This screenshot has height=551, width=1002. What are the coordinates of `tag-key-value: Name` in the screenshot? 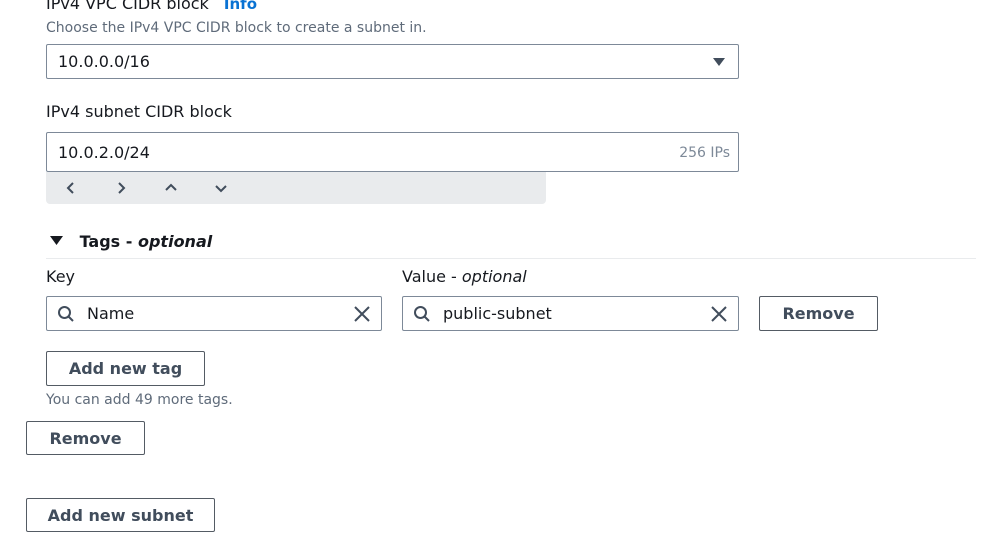 It's located at (111, 313).